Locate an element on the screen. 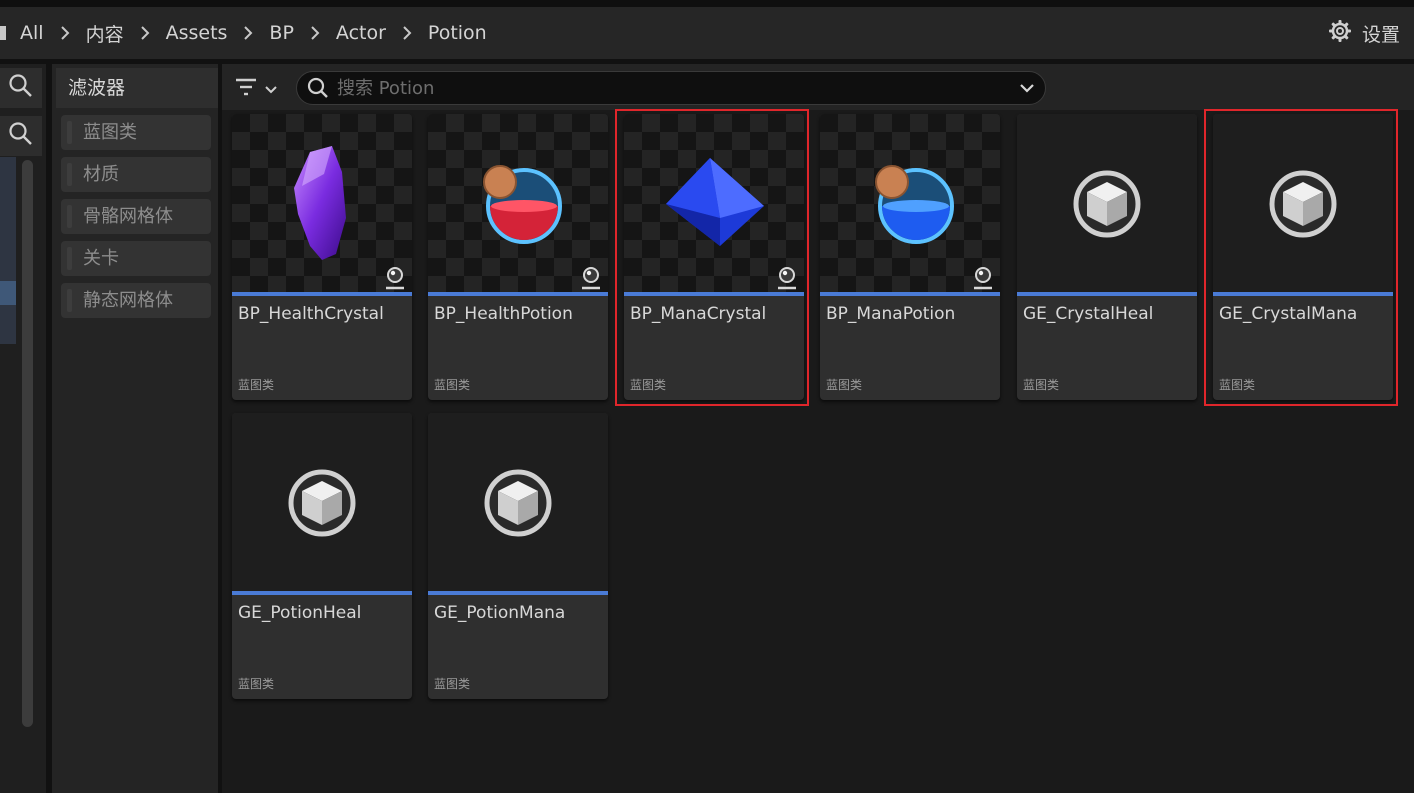  breadcrumb: All 内容 Assets BP Actor Potion 设置 is located at coordinates (707, 33).